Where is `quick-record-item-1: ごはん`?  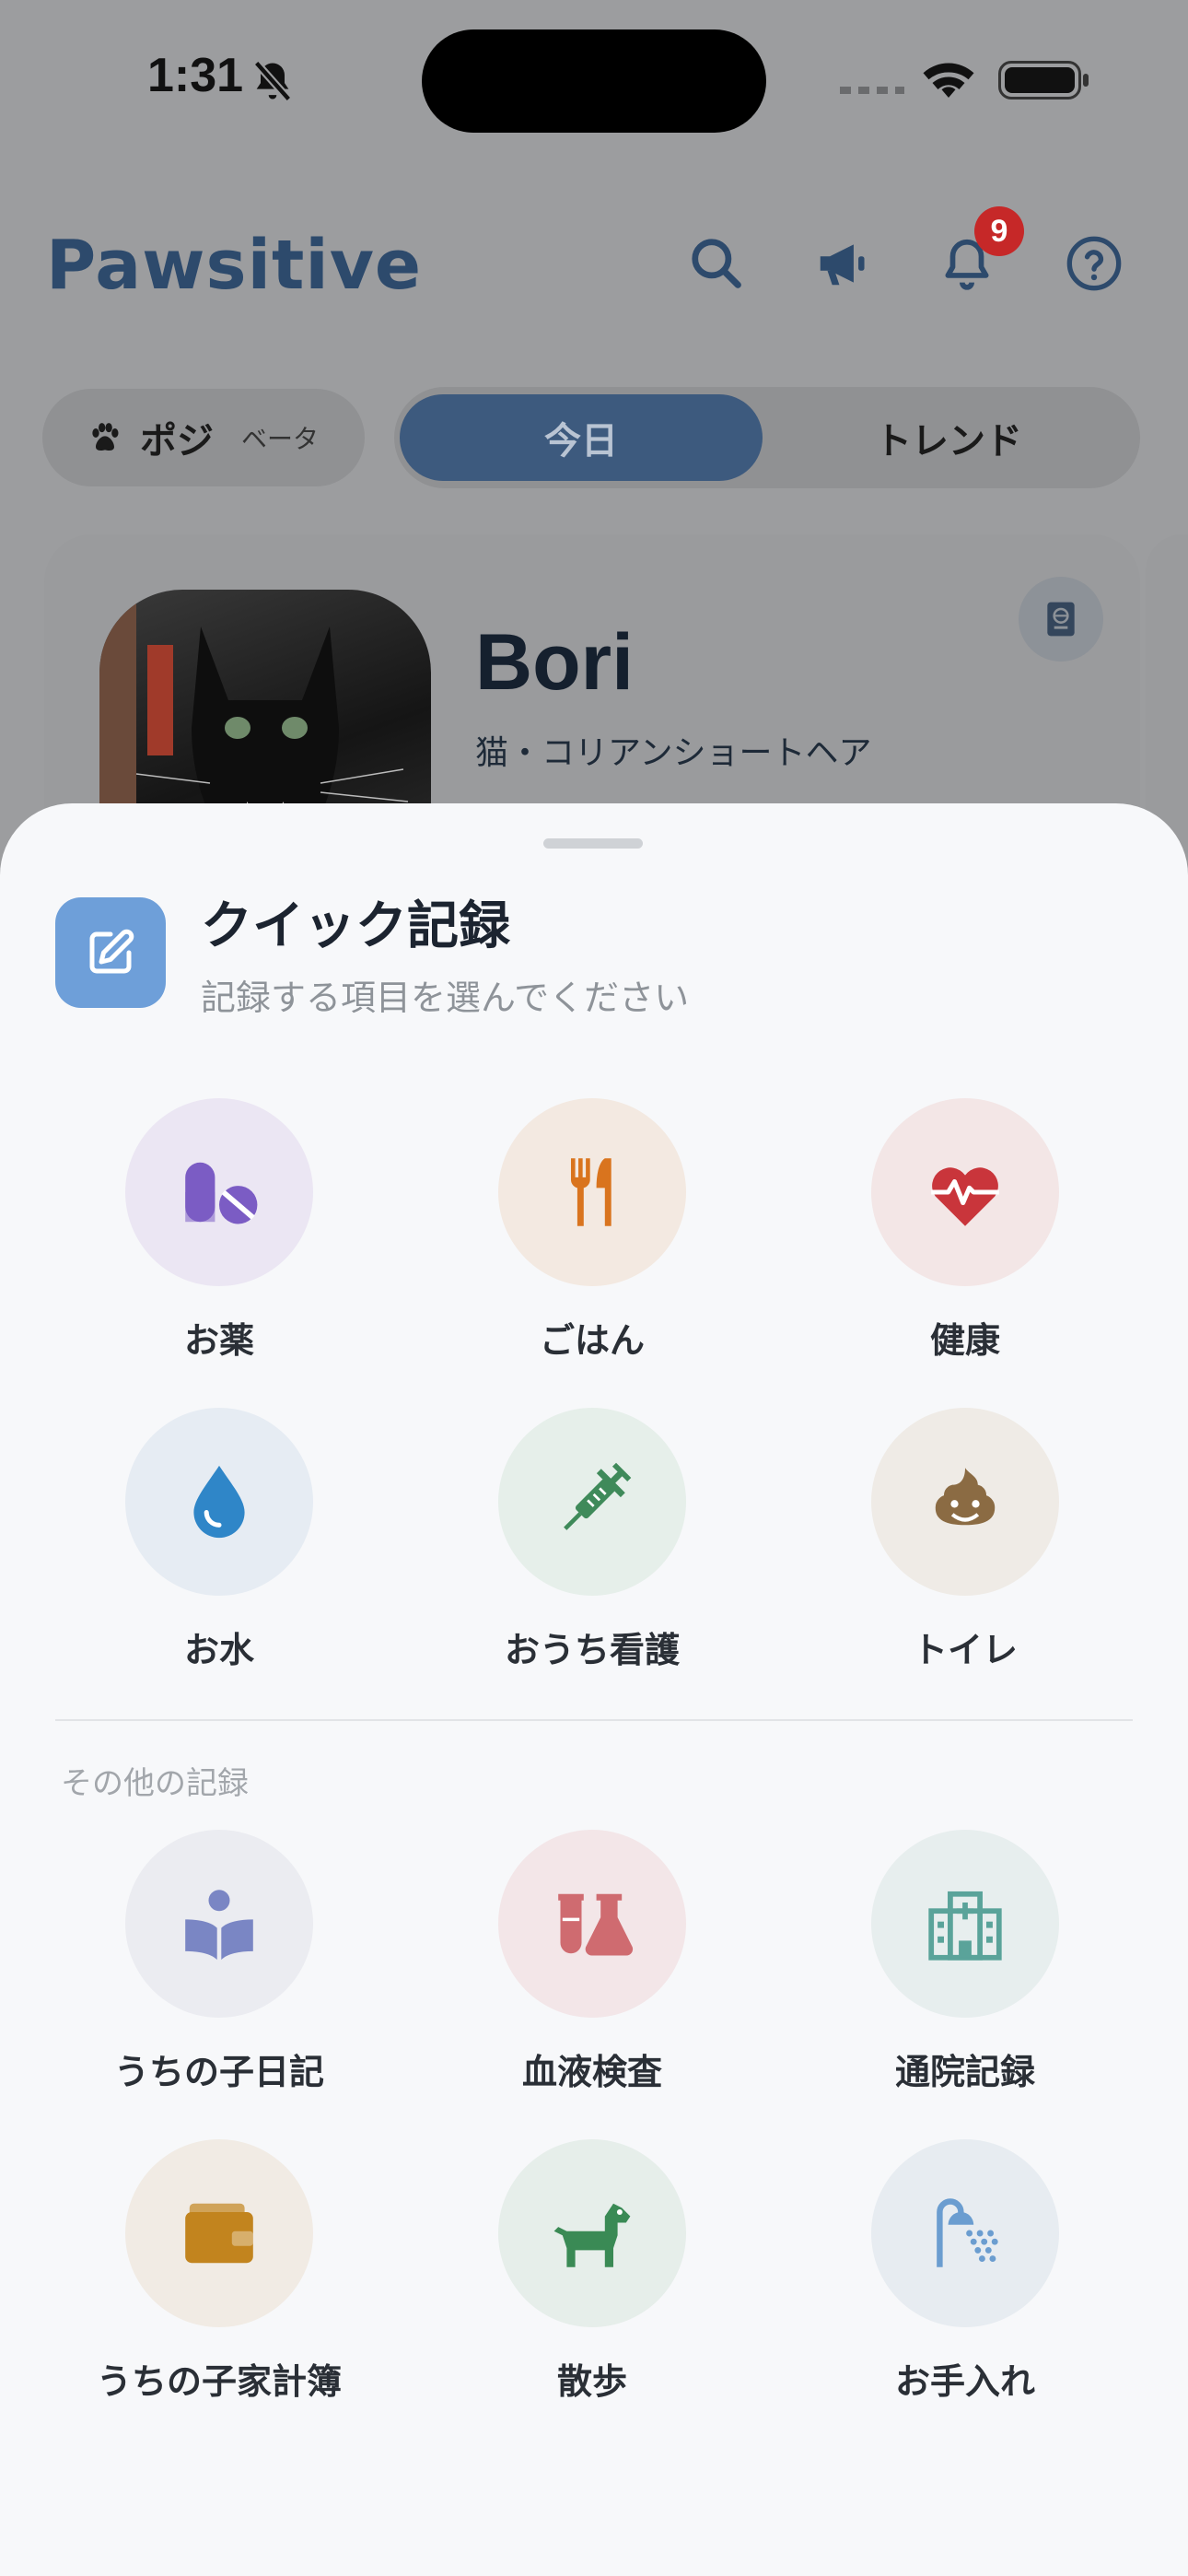
quick-record-item-1: ごはん is located at coordinates (592, 1230).